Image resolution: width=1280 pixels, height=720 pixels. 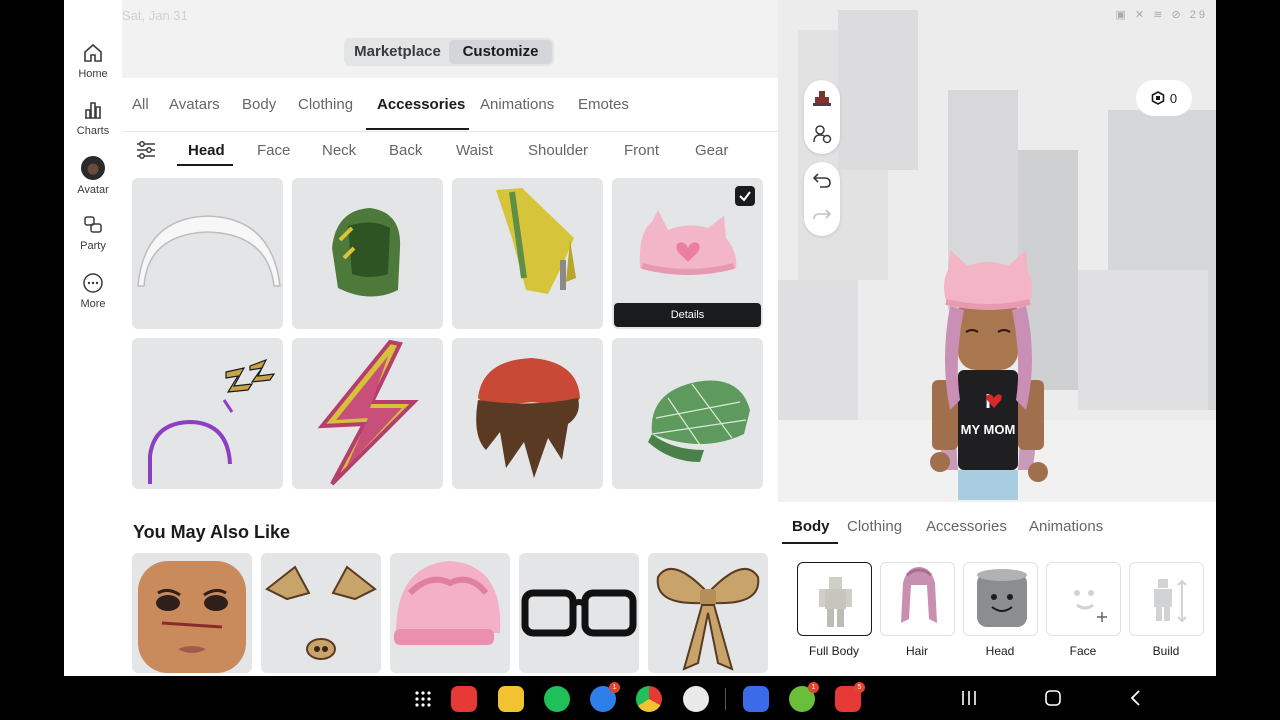 I want to click on robux-amount: 0, so click(x=1173, y=98).